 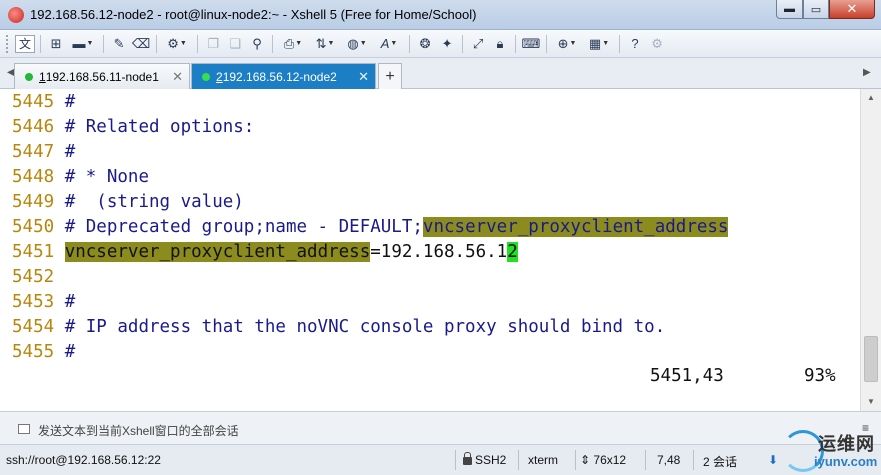 I want to click on download-icon: ⬇, so click(x=773, y=460).